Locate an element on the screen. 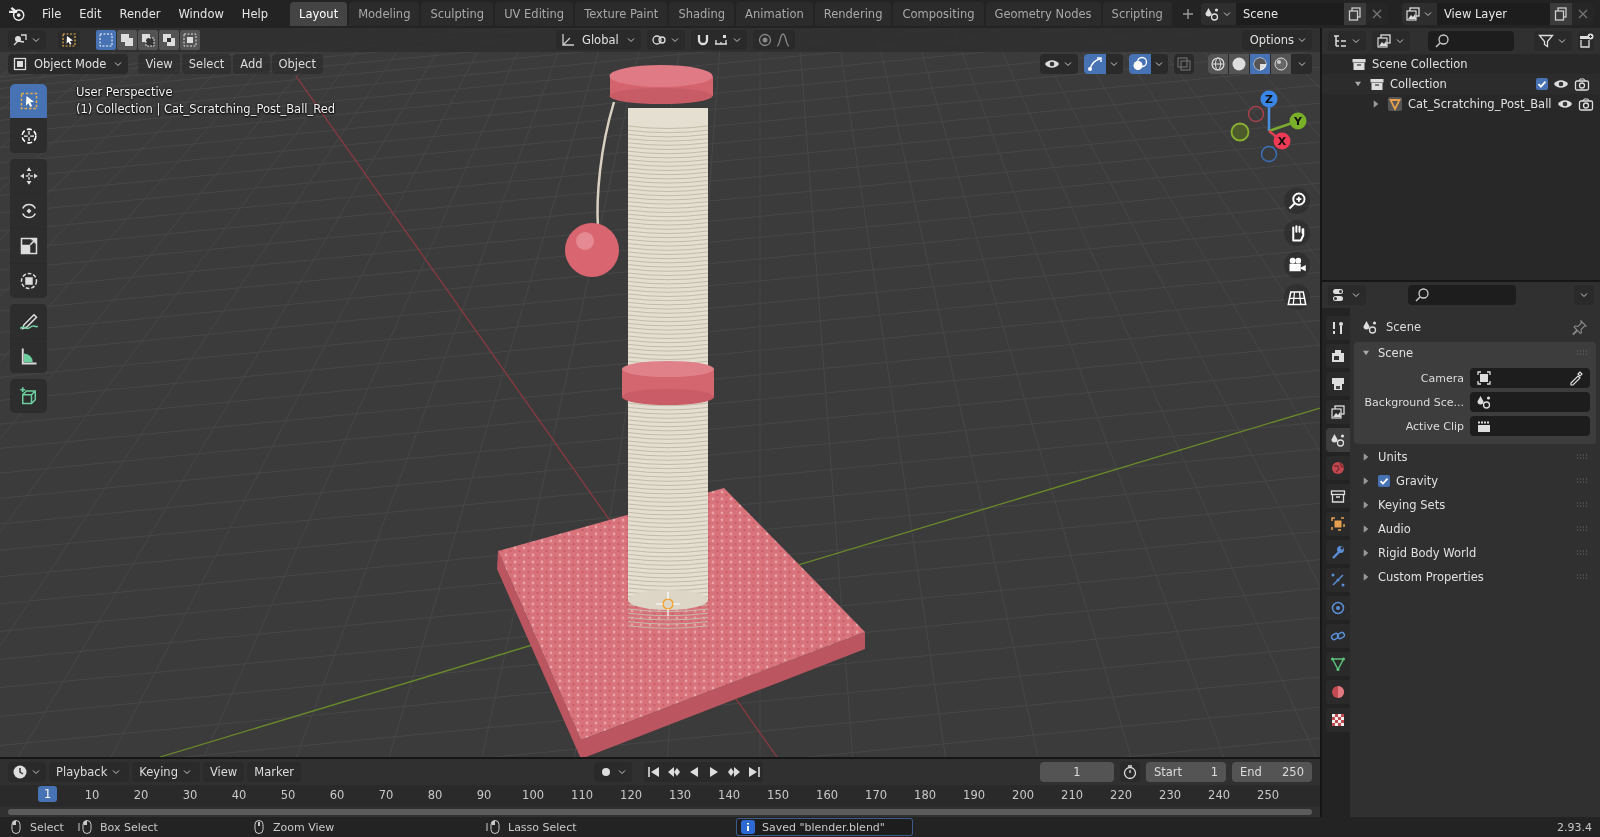 The width and height of the screenshot is (1600, 837). pin-icon is located at coordinates (1580, 327).